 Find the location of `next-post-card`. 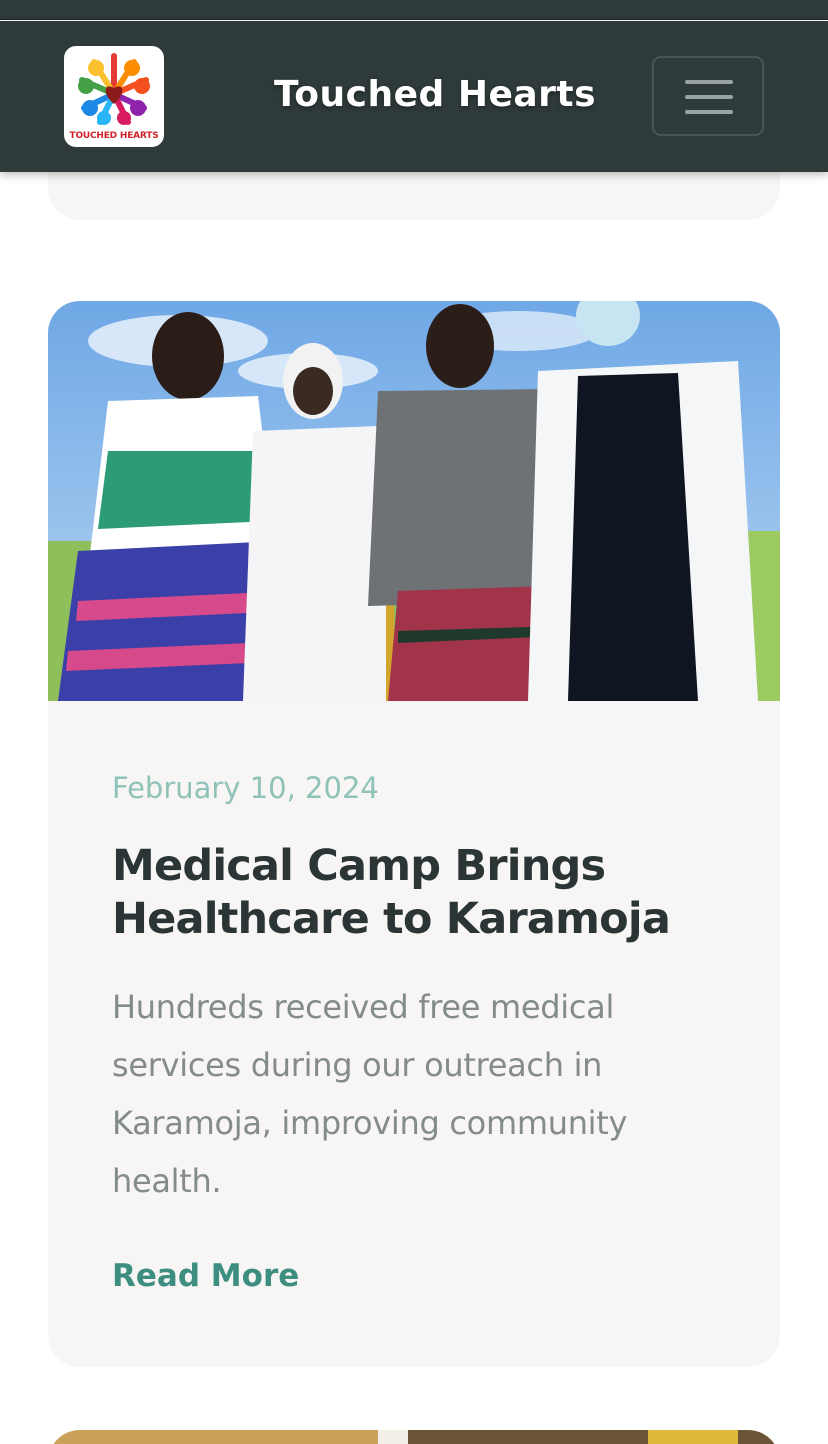

next-post-card is located at coordinates (414, 1437).